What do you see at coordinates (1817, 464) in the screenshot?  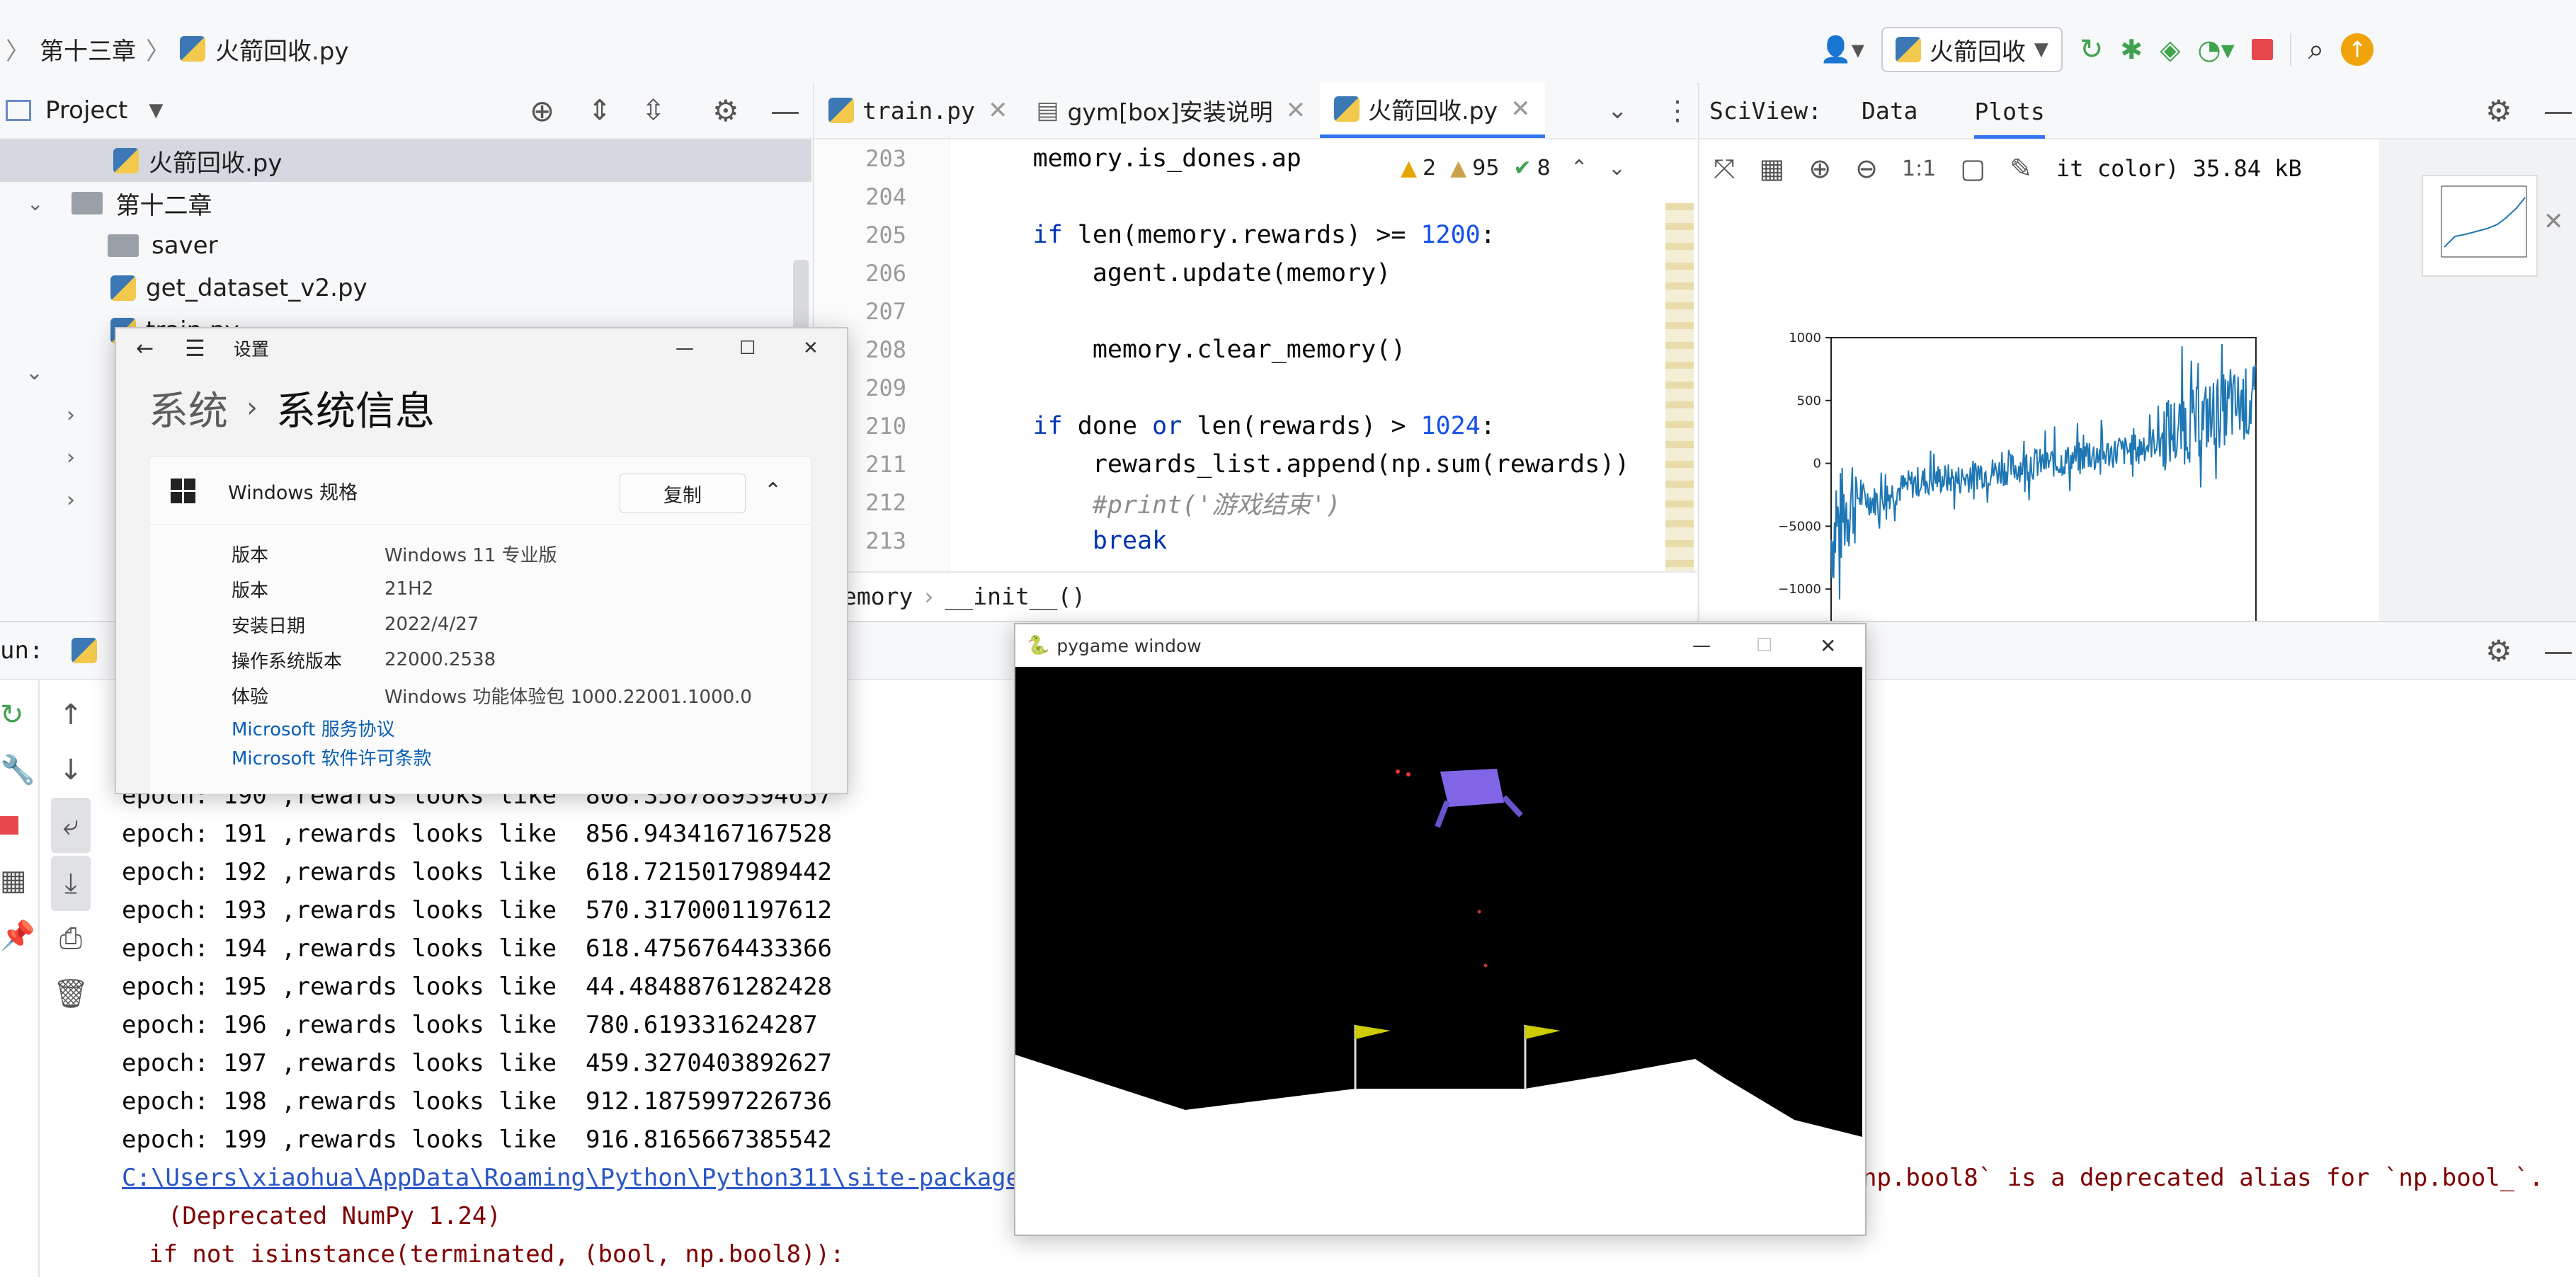 I see `y-tick-label: 0` at bounding box center [1817, 464].